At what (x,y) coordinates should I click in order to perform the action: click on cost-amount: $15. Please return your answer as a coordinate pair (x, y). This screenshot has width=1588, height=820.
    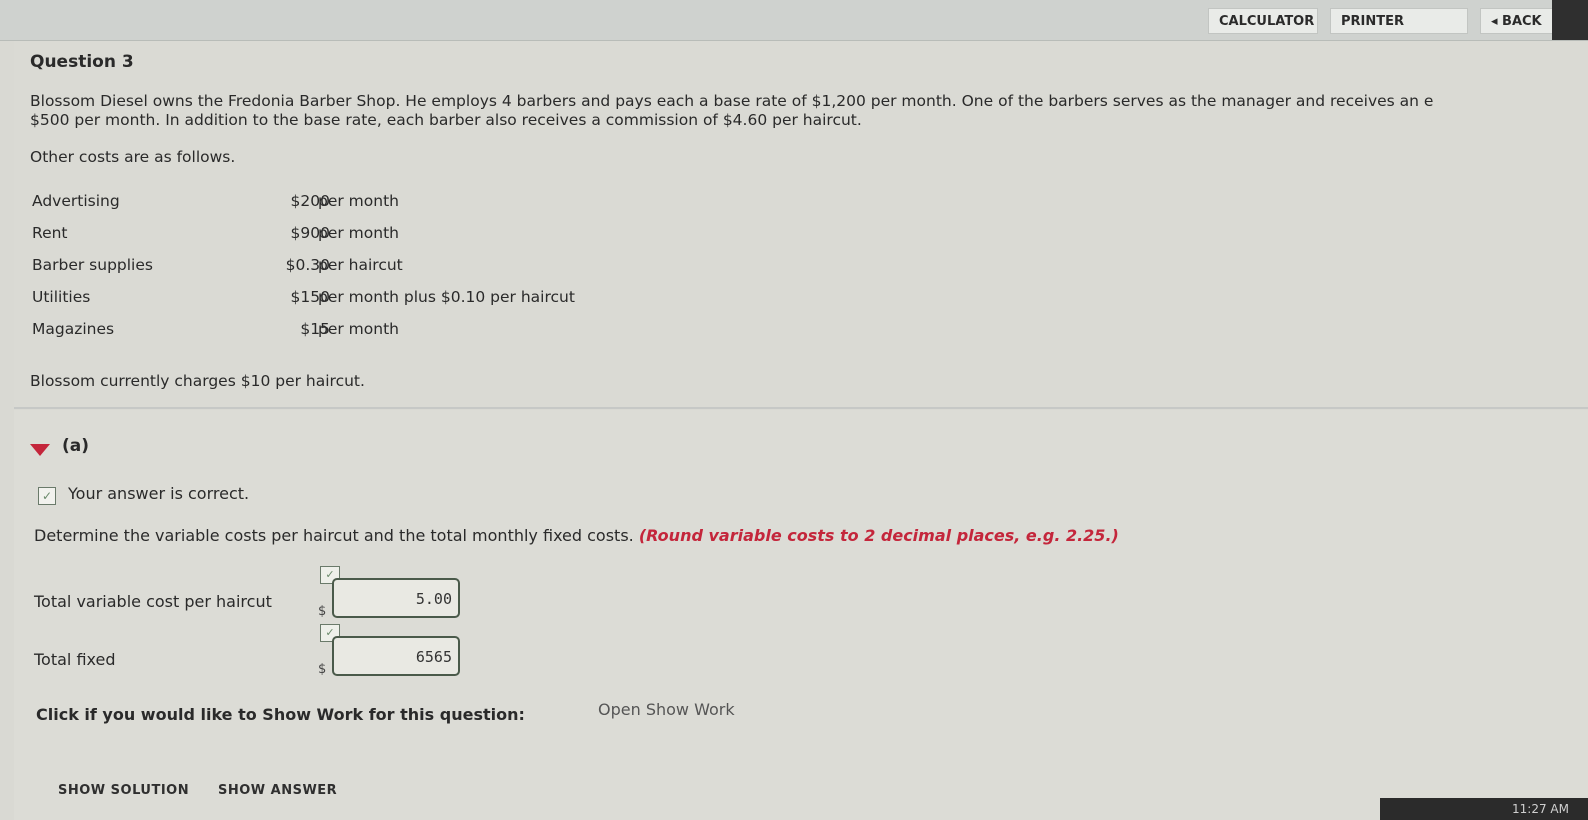
    Looking at the image, I should click on (315, 329).